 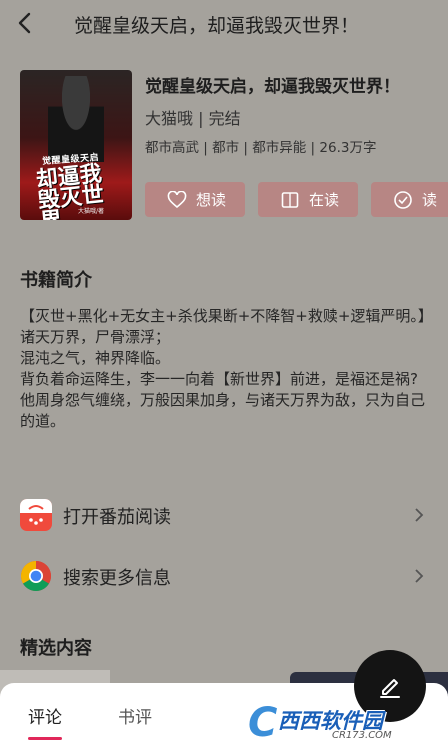 I want to click on back-button, so click(x=26, y=24).